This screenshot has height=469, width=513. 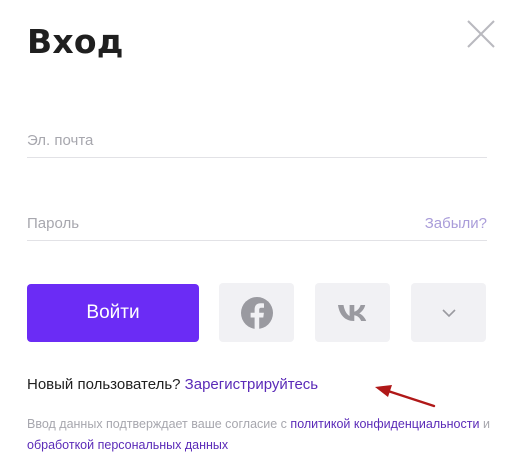 What do you see at coordinates (486, 424) in the screenshot?
I see `consent-conjunction: и` at bounding box center [486, 424].